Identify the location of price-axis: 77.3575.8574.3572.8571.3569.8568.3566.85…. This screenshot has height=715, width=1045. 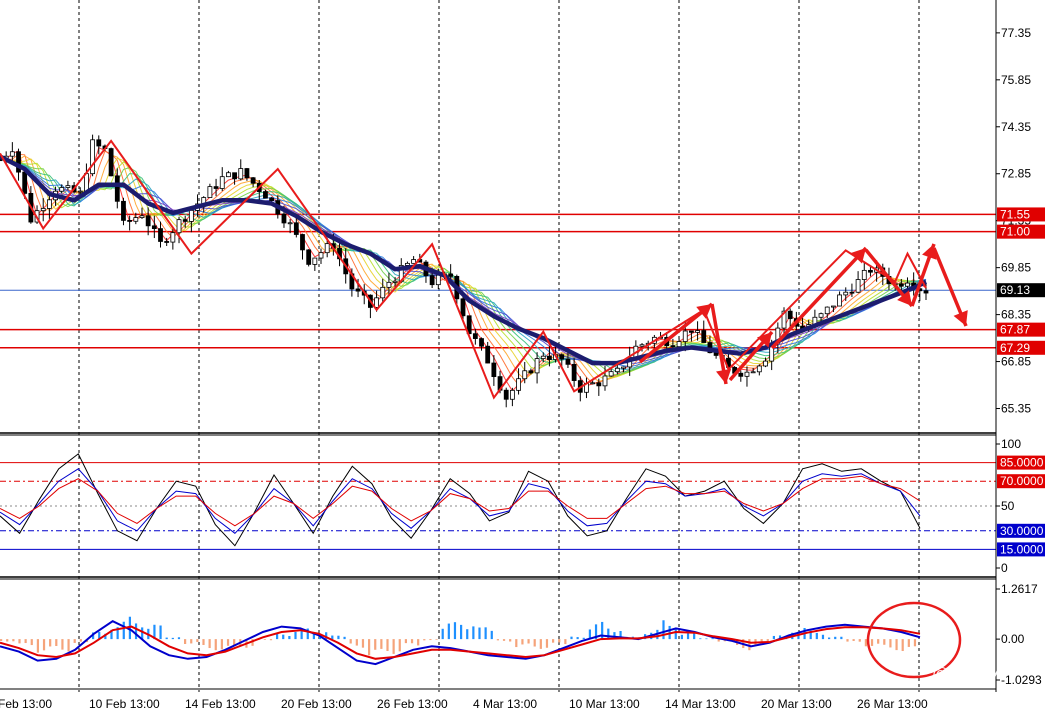
(1020, 356).